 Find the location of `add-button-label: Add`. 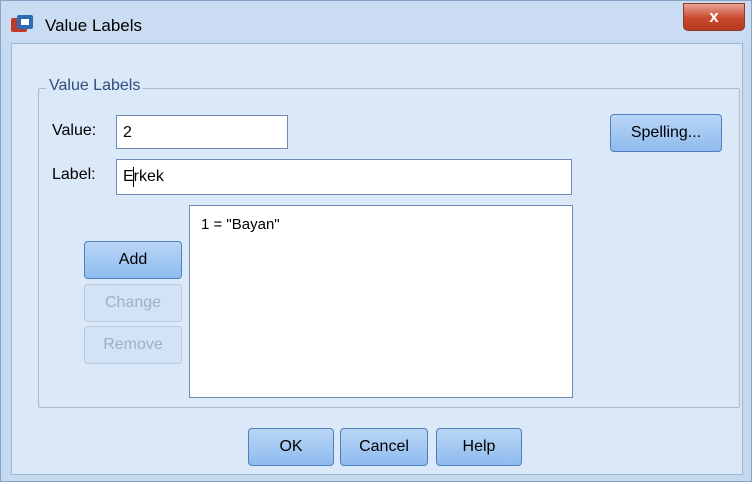

add-button-label: Add is located at coordinates (133, 259).